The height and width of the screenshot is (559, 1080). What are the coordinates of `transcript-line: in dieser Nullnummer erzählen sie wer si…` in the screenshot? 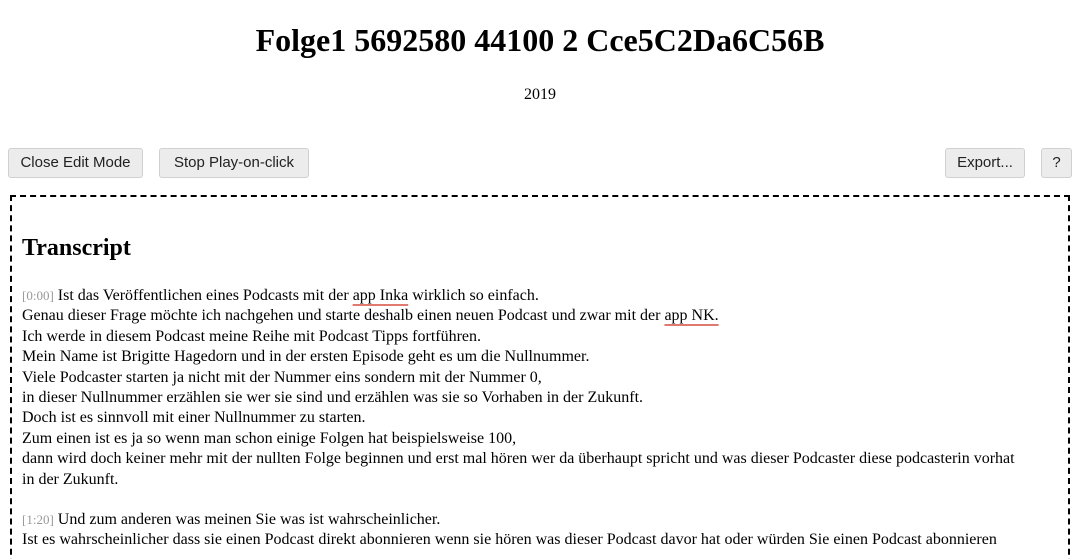 It's located at (522, 398).